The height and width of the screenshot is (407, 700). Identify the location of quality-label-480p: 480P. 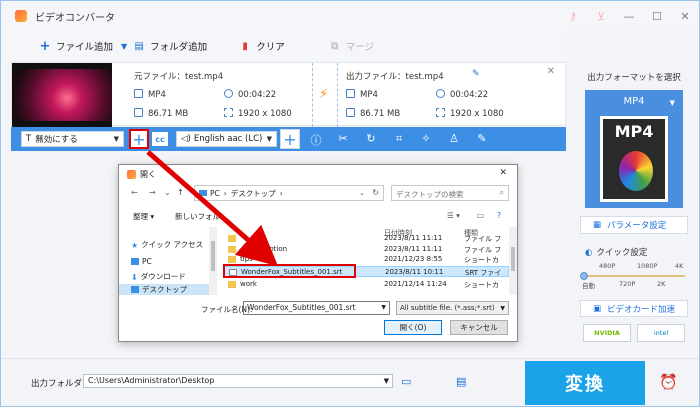
(607, 266).